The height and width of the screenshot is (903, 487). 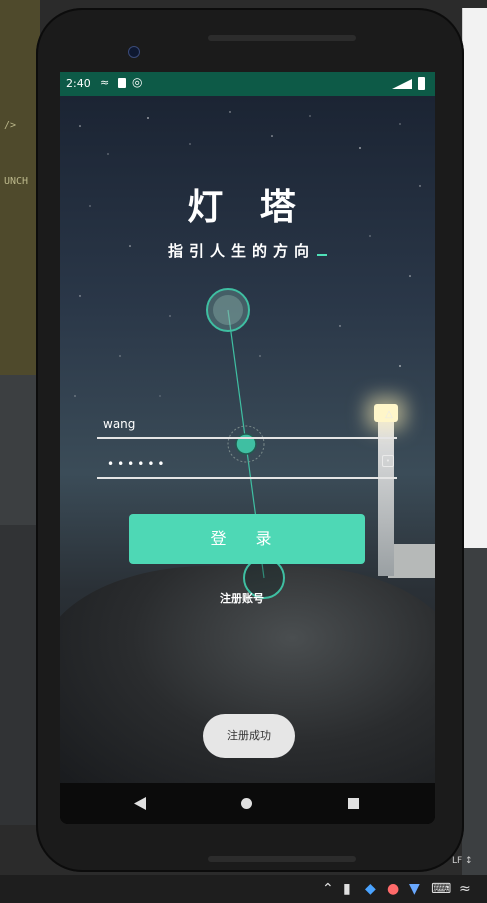 What do you see at coordinates (242, 598) in the screenshot?
I see `register-link: 注册账号` at bounding box center [242, 598].